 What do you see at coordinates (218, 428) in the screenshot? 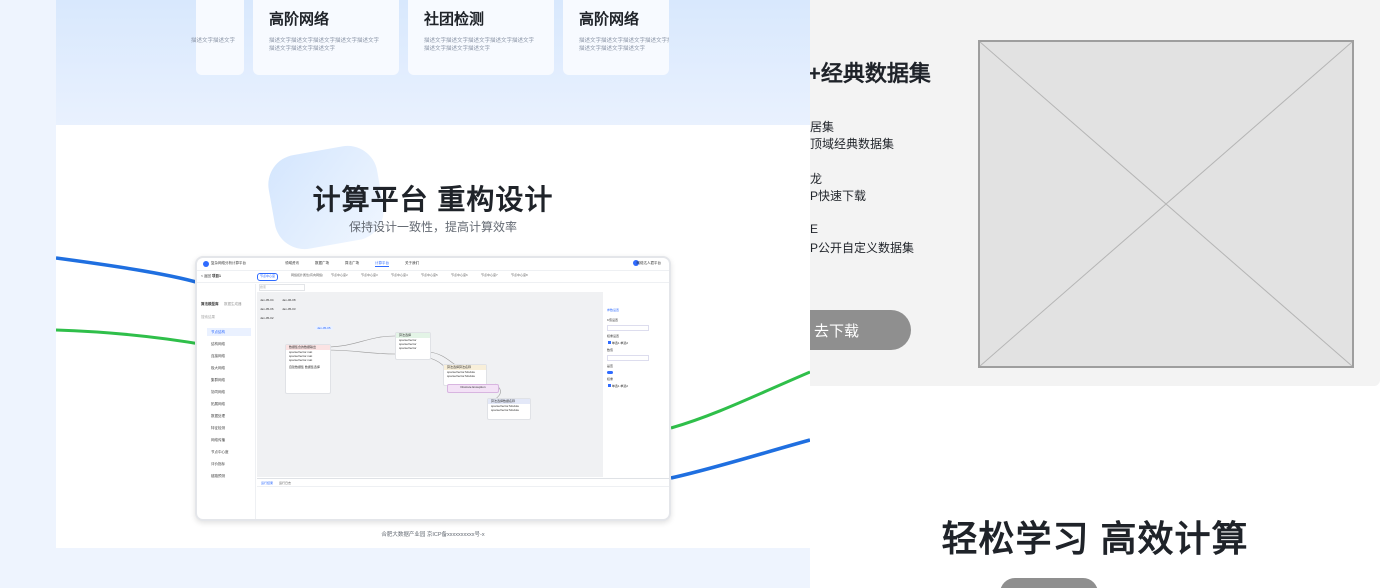
I see `sidebar-item: 特征检测` at bounding box center [218, 428].